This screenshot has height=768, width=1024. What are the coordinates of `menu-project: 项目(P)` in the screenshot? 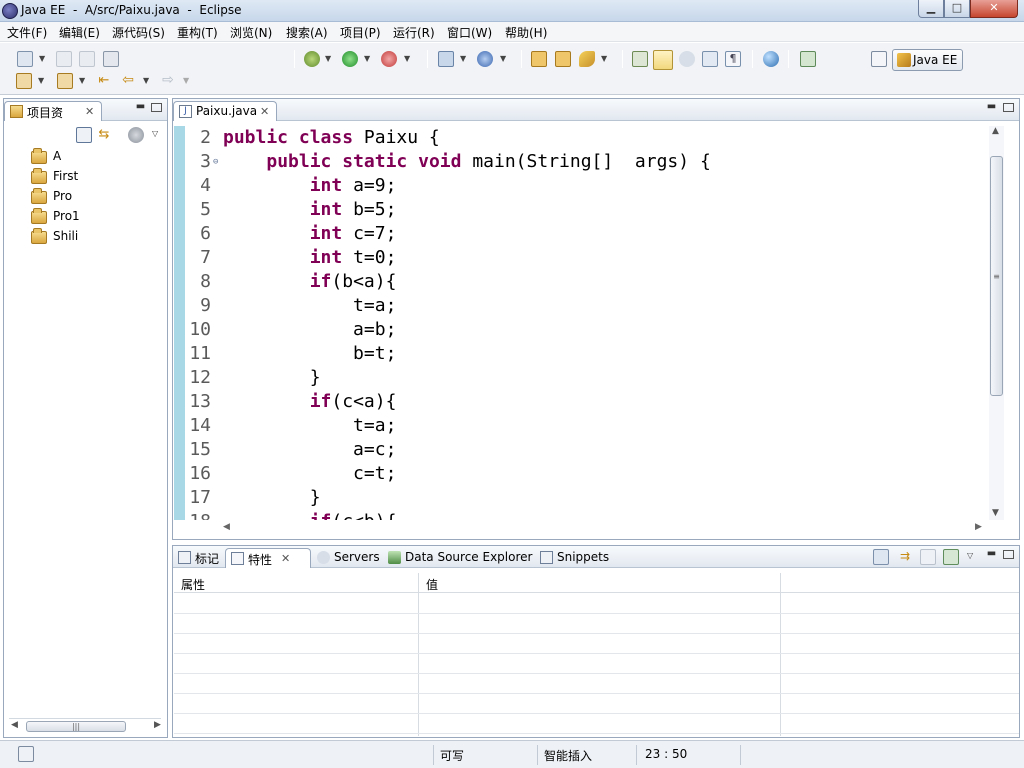 It's located at (360, 32).